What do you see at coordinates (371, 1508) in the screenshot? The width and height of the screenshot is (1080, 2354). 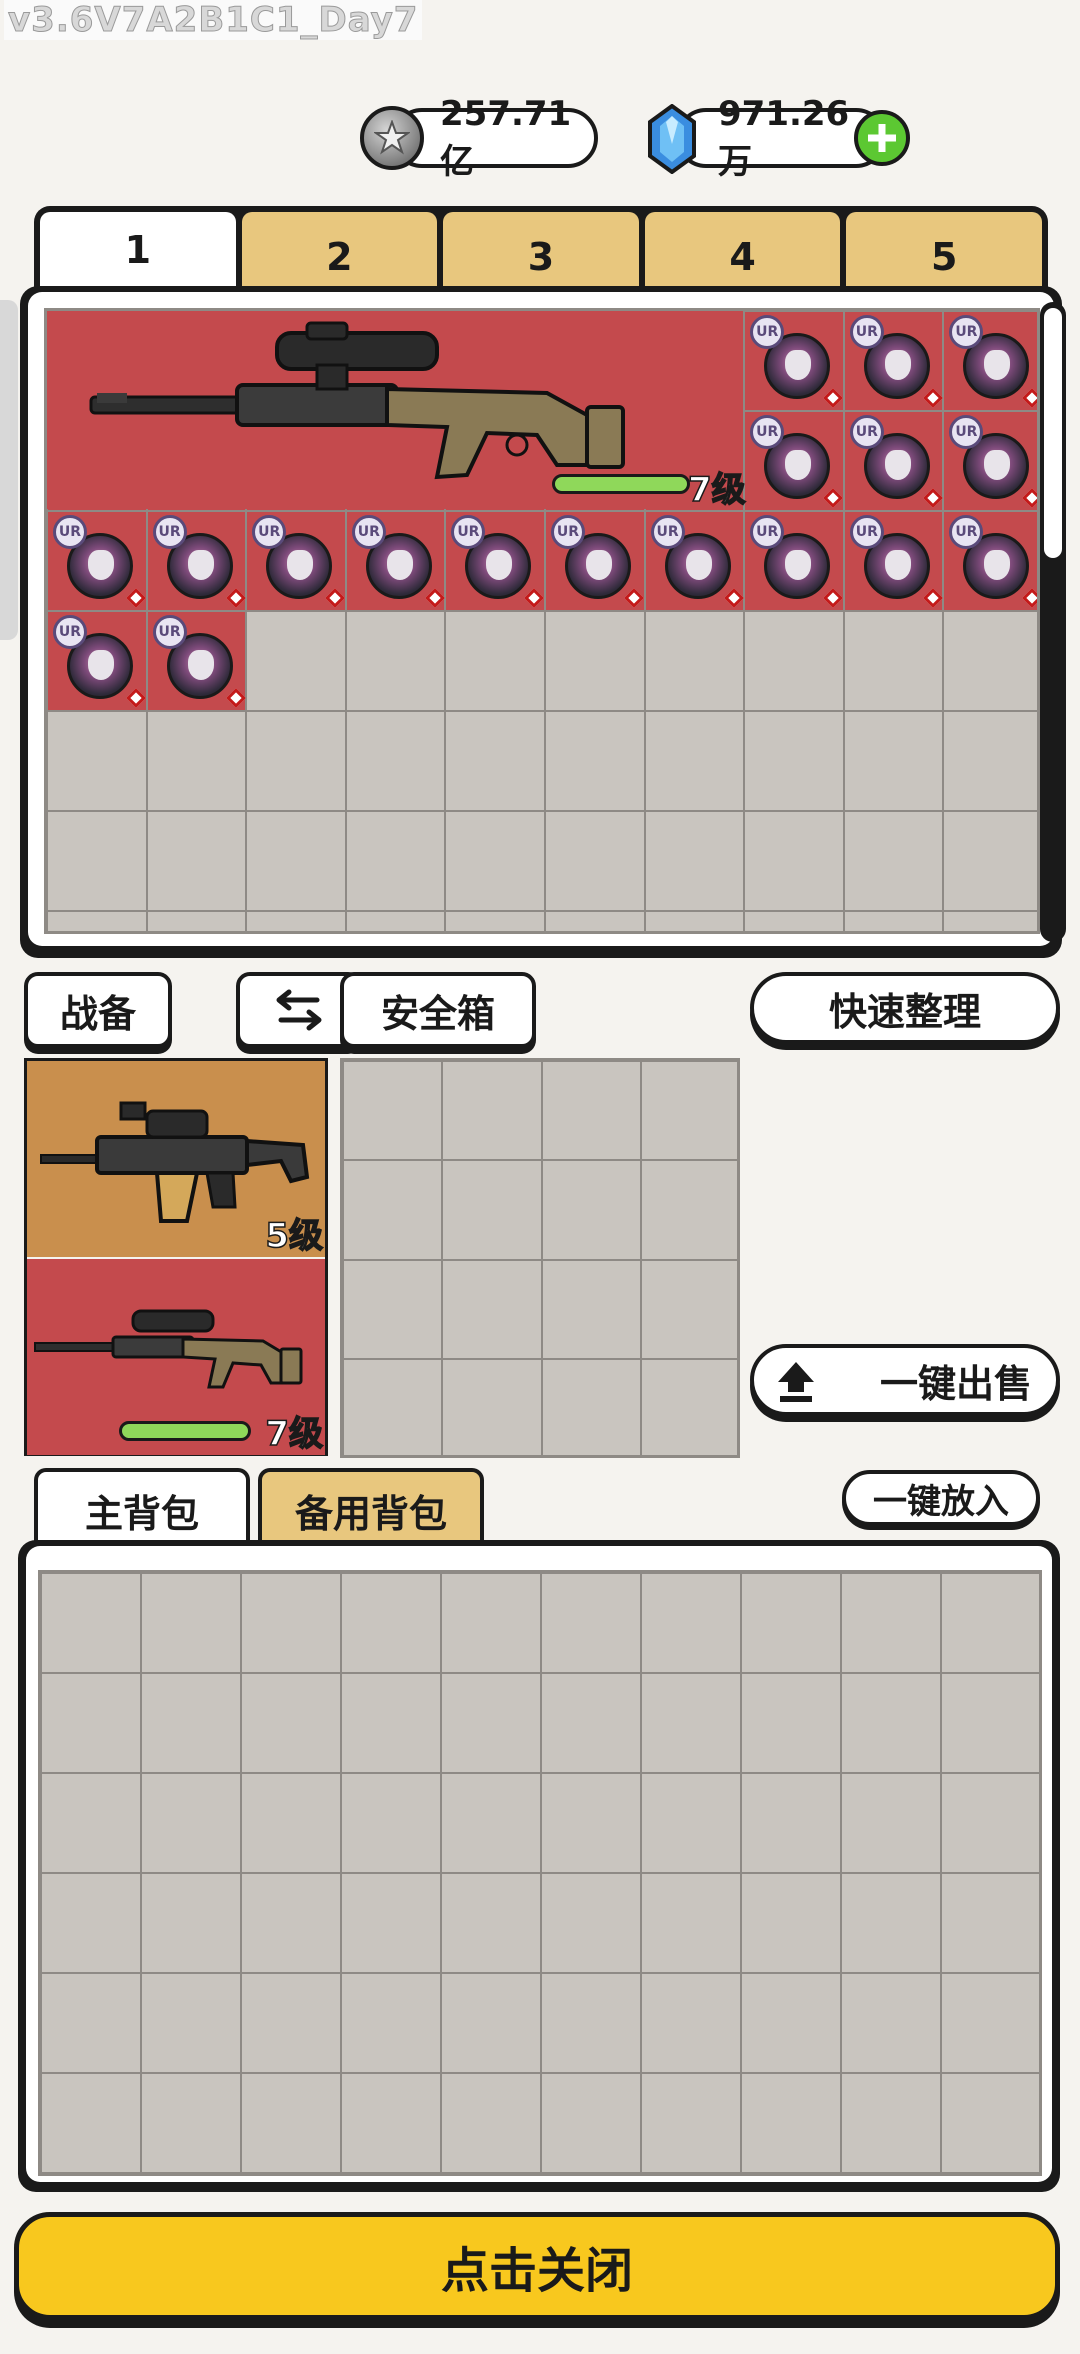 I see `tab-spare-backpack: 备用背包` at bounding box center [371, 1508].